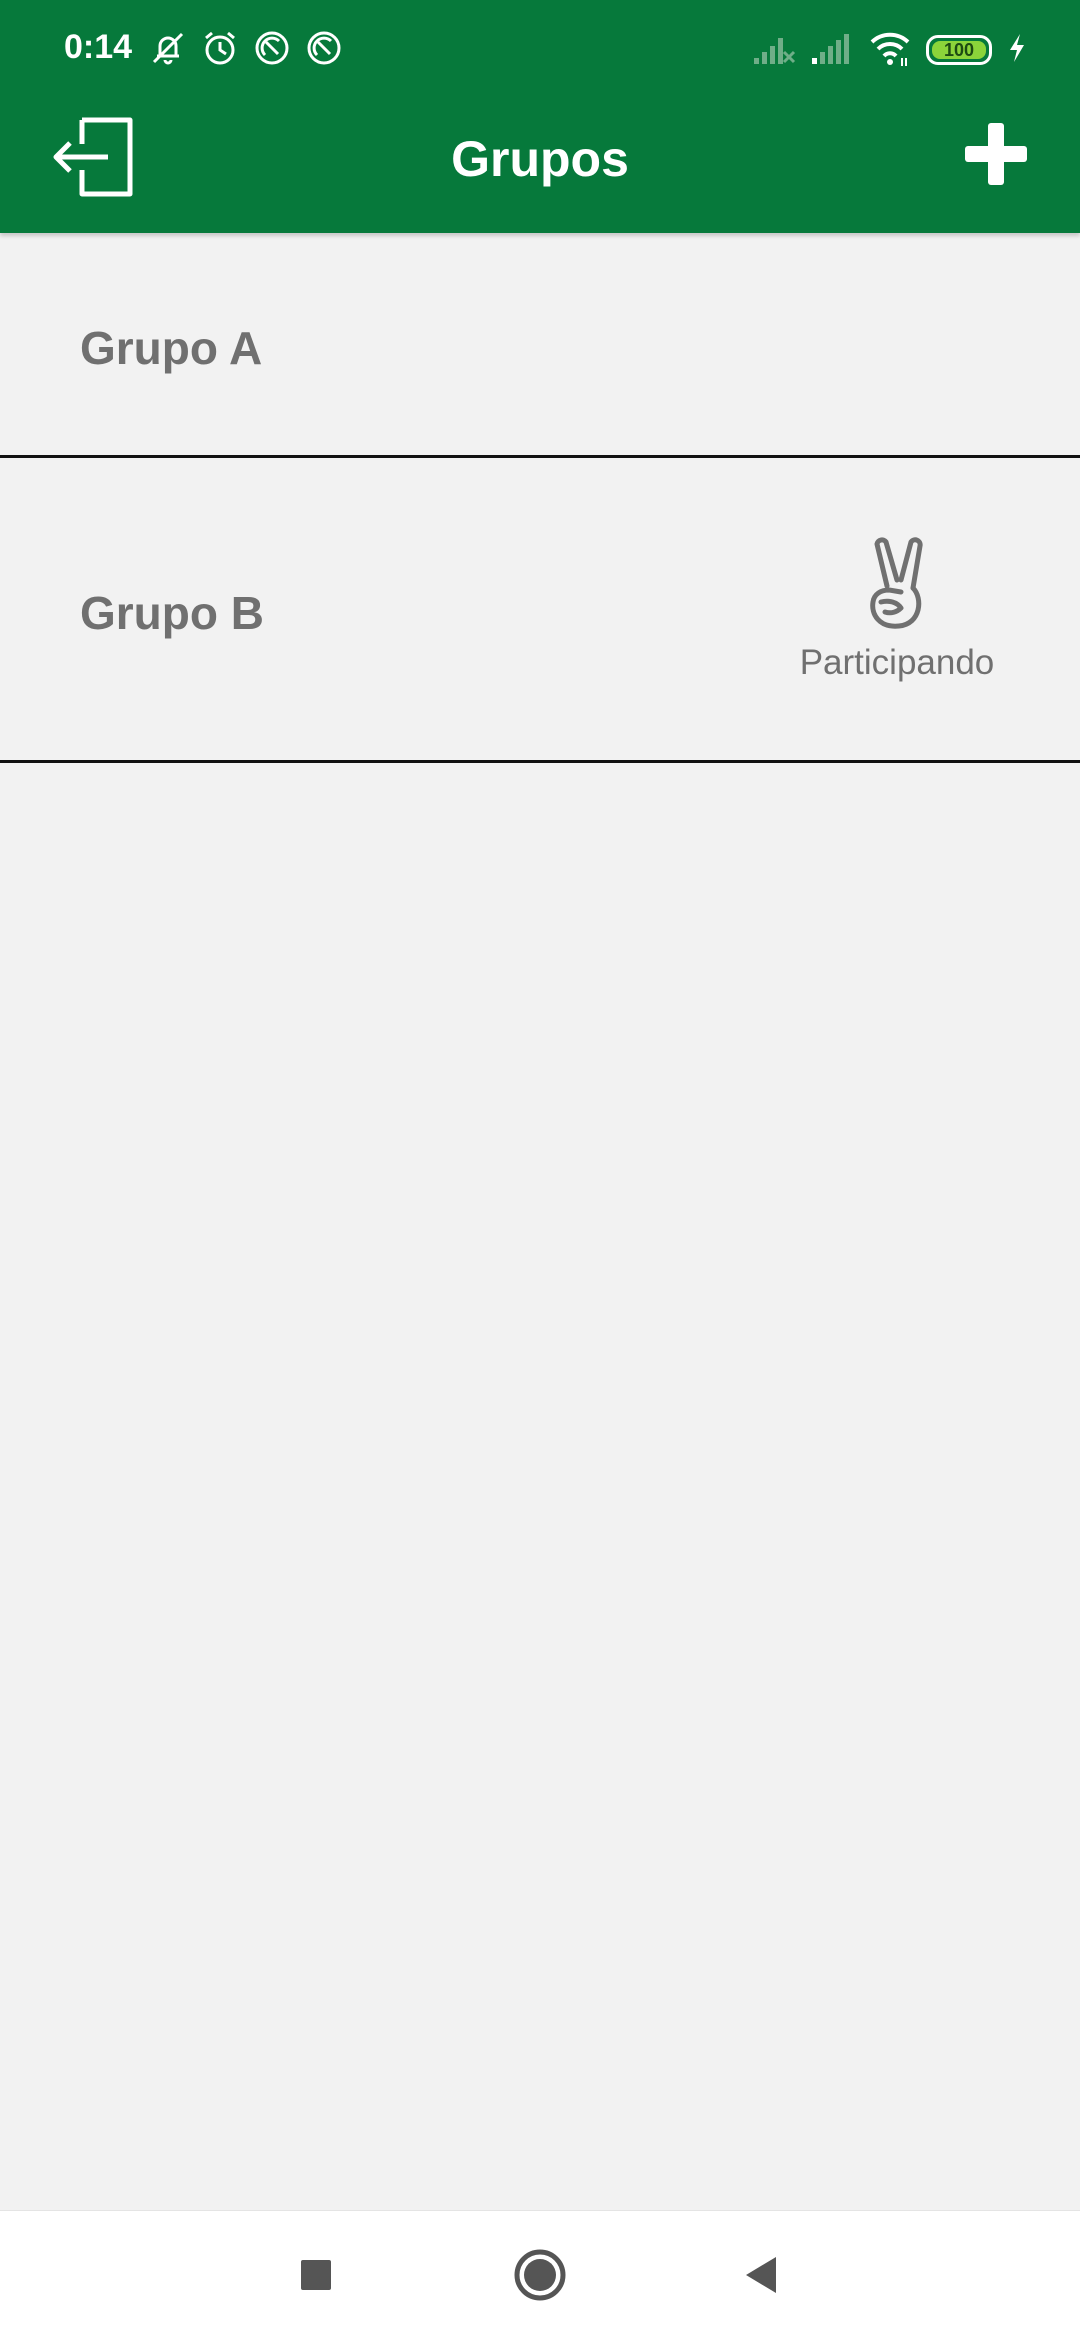 The height and width of the screenshot is (2340, 1080). I want to click on group-row: Grupo A, so click(540, 345).